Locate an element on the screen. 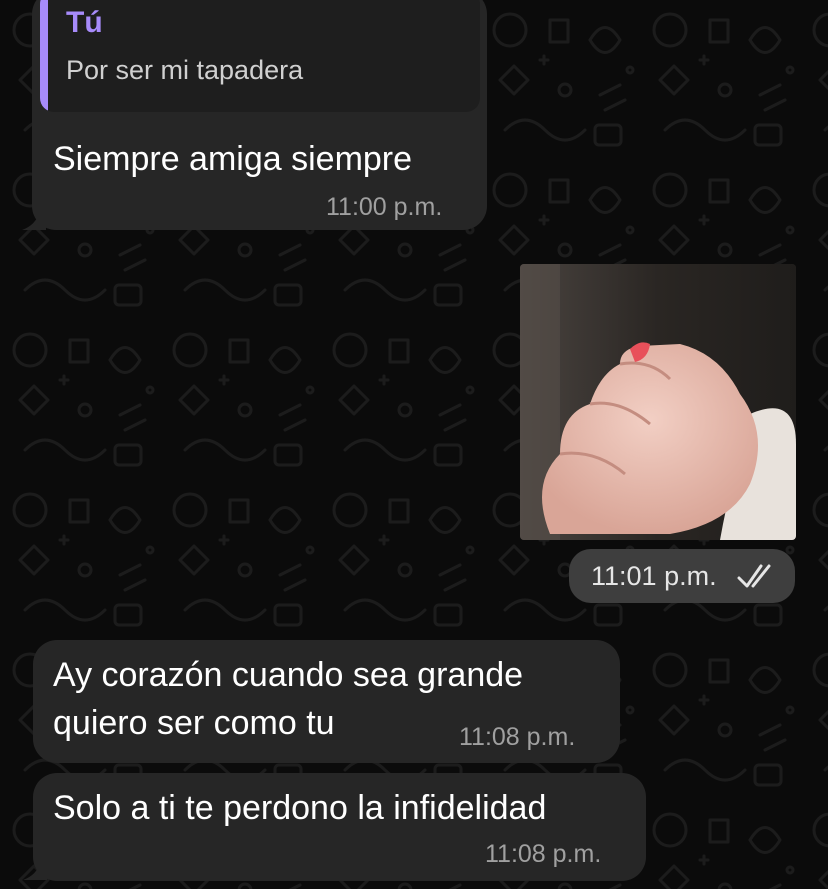  photo-message is located at coordinates (658, 402).